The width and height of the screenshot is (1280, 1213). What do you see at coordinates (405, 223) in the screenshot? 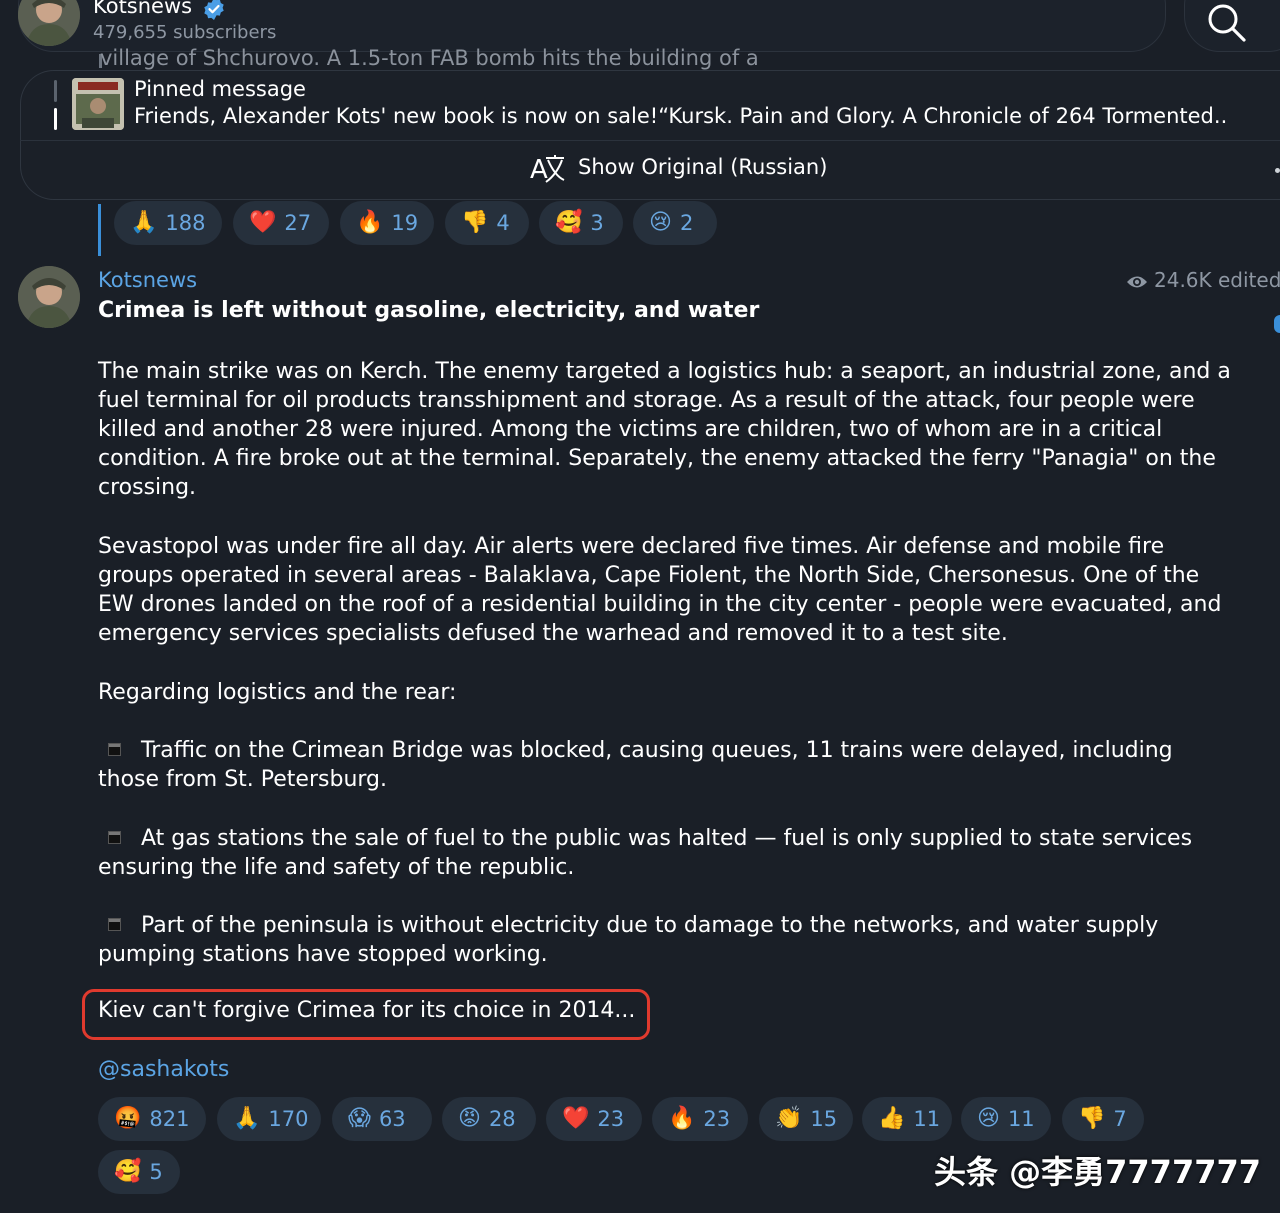
I see `reaction-count: 19` at bounding box center [405, 223].